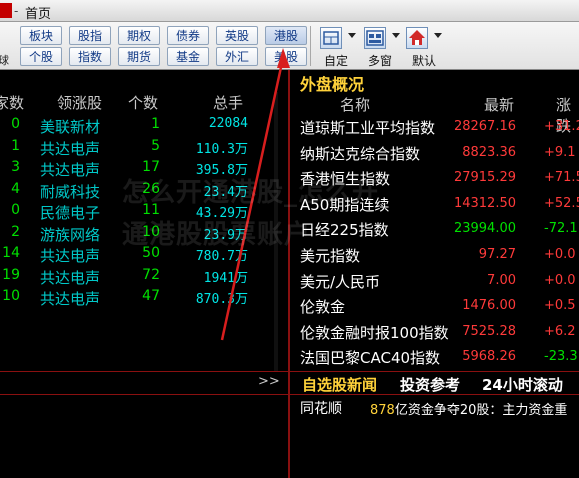  What do you see at coordinates (283, 58) in the screenshot?
I see `arrow-head-icon` at bounding box center [283, 58].